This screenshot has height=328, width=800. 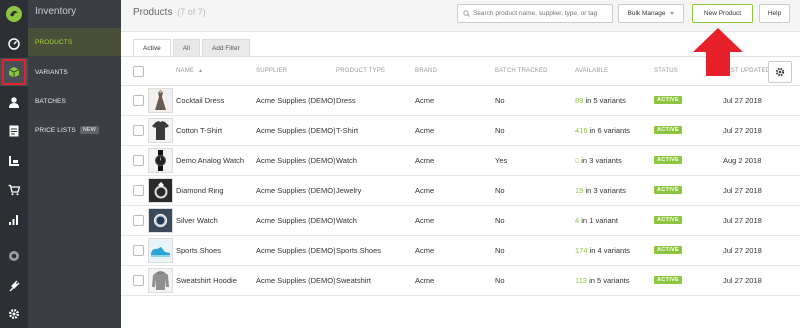 What do you see at coordinates (722, 13) in the screenshot?
I see `new-product-button: New Product` at bounding box center [722, 13].